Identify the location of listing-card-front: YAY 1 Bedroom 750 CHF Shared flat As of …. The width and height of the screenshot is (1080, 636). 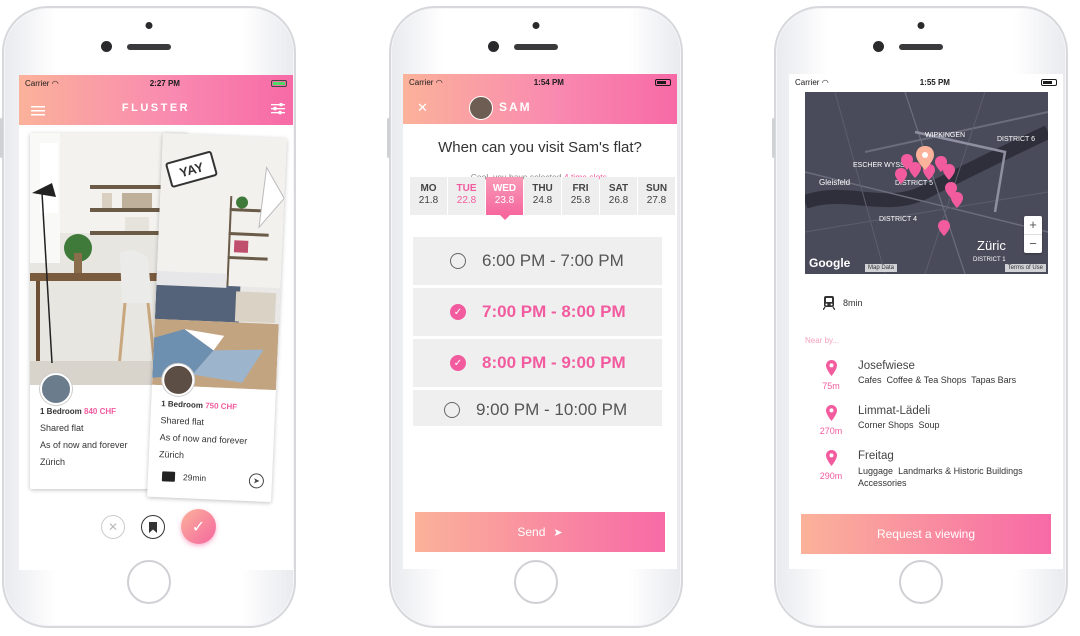
(217, 318).